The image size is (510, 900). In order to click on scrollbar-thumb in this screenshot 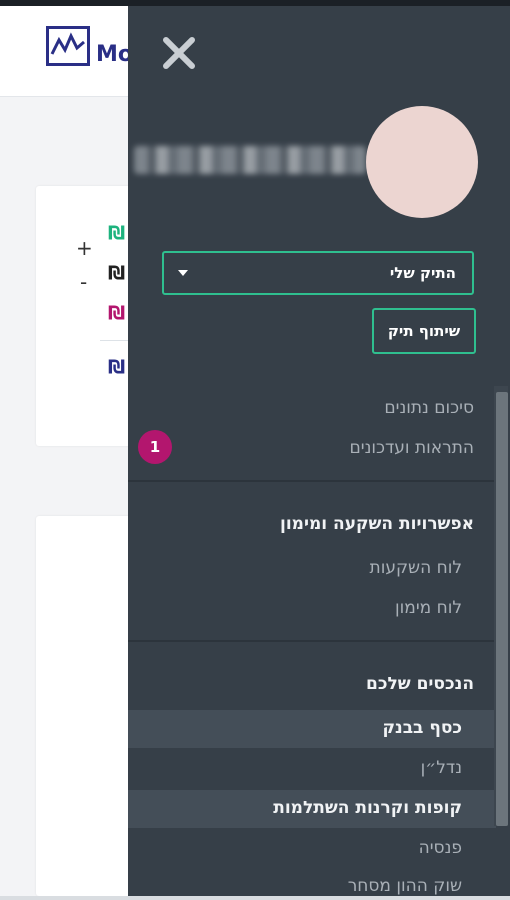, I will do `click(502, 609)`.